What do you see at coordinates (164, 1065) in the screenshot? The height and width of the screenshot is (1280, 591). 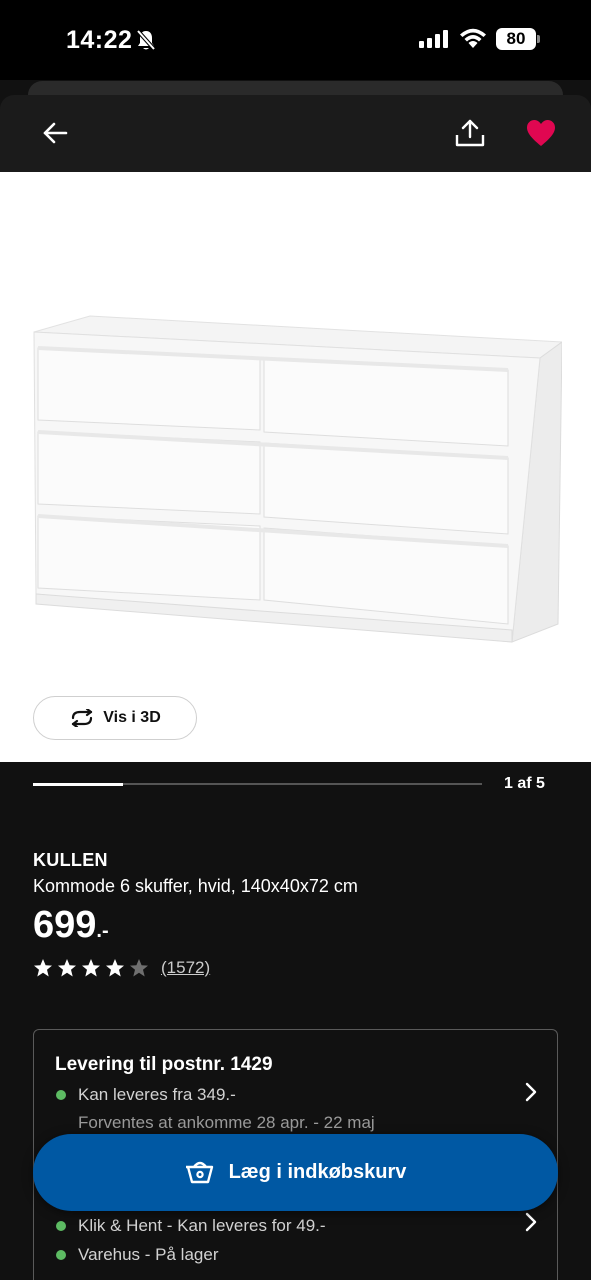 I see `delivery-postcode-title: Levering til postnr. 1429` at bounding box center [164, 1065].